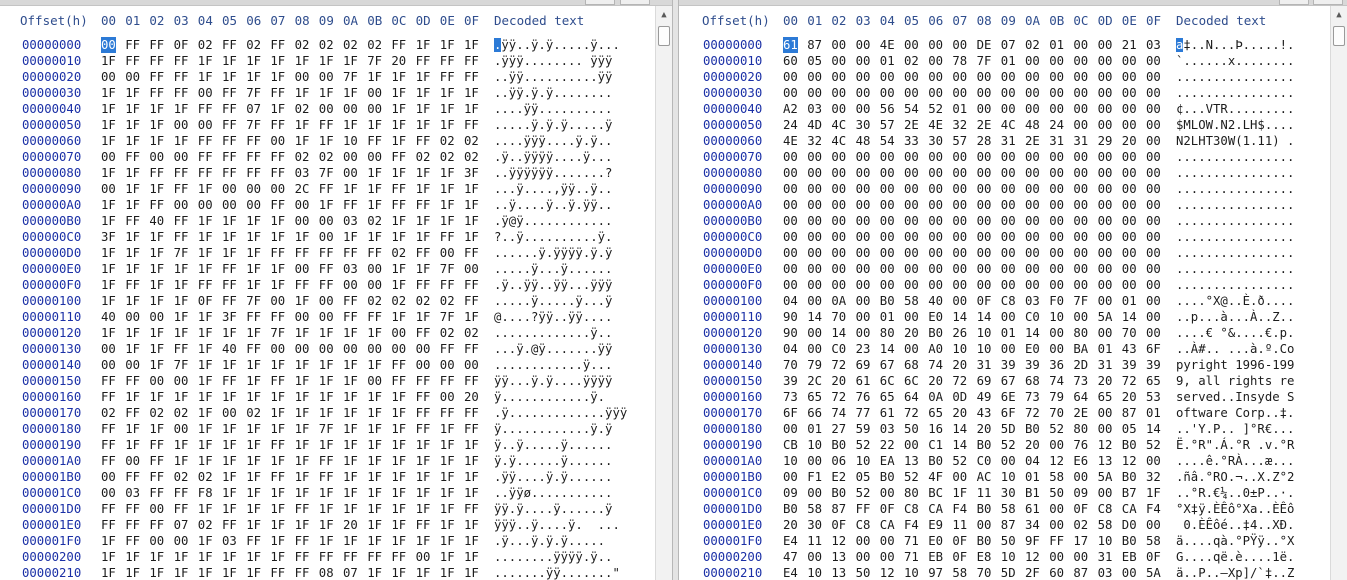  I want to click on decoded-text: ....ÿÿÿ....ÿ.ÿ.., so click(553, 141).